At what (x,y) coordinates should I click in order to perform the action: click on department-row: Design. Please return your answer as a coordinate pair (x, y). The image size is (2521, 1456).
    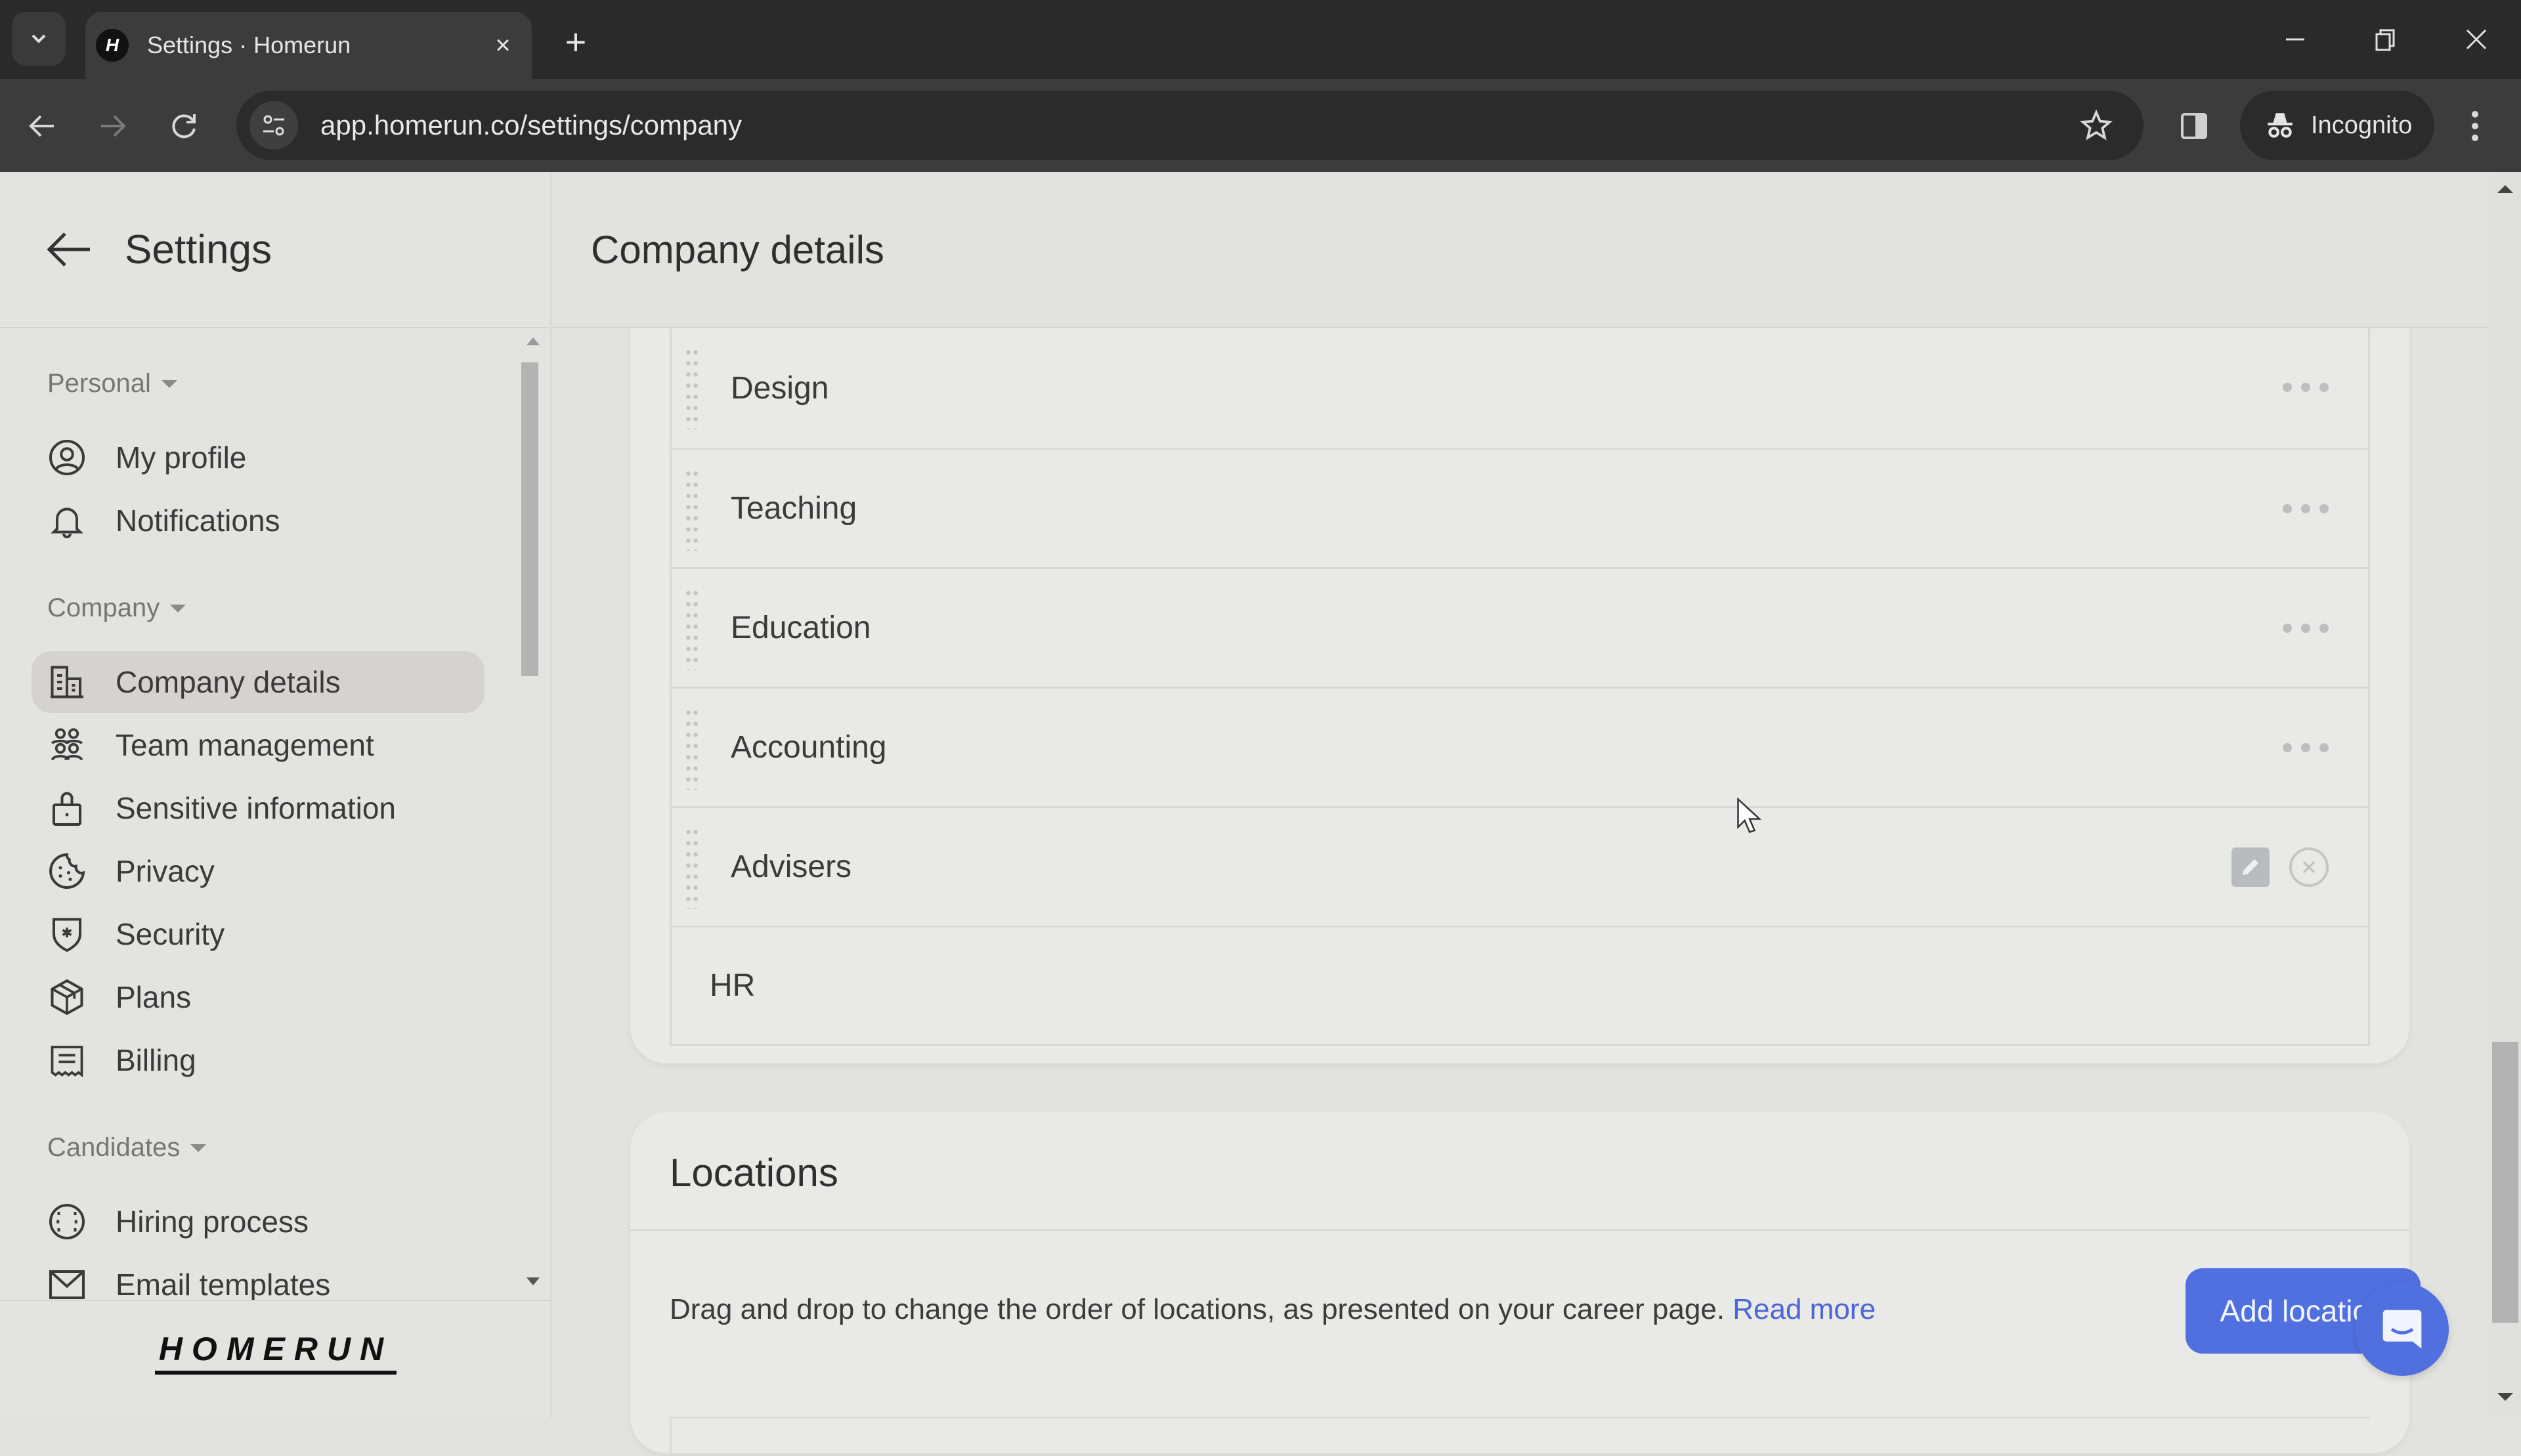
    Looking at the image, I should click on (1520, 388).